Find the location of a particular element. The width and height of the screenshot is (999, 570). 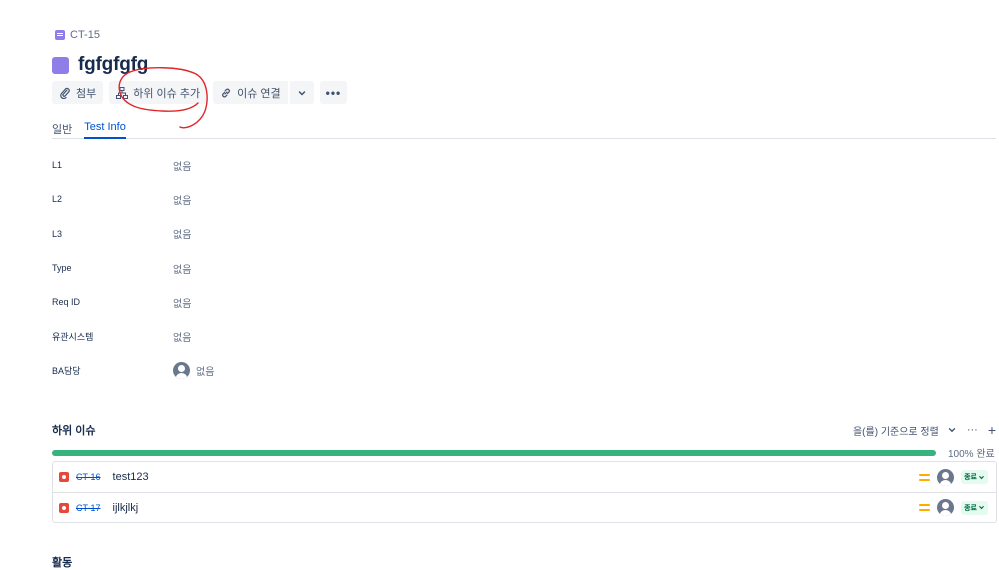

child-issues-list: CT-16 test123 종료 CT-17 ijlkjlkj 종료 is located at coordinates (524, 492).